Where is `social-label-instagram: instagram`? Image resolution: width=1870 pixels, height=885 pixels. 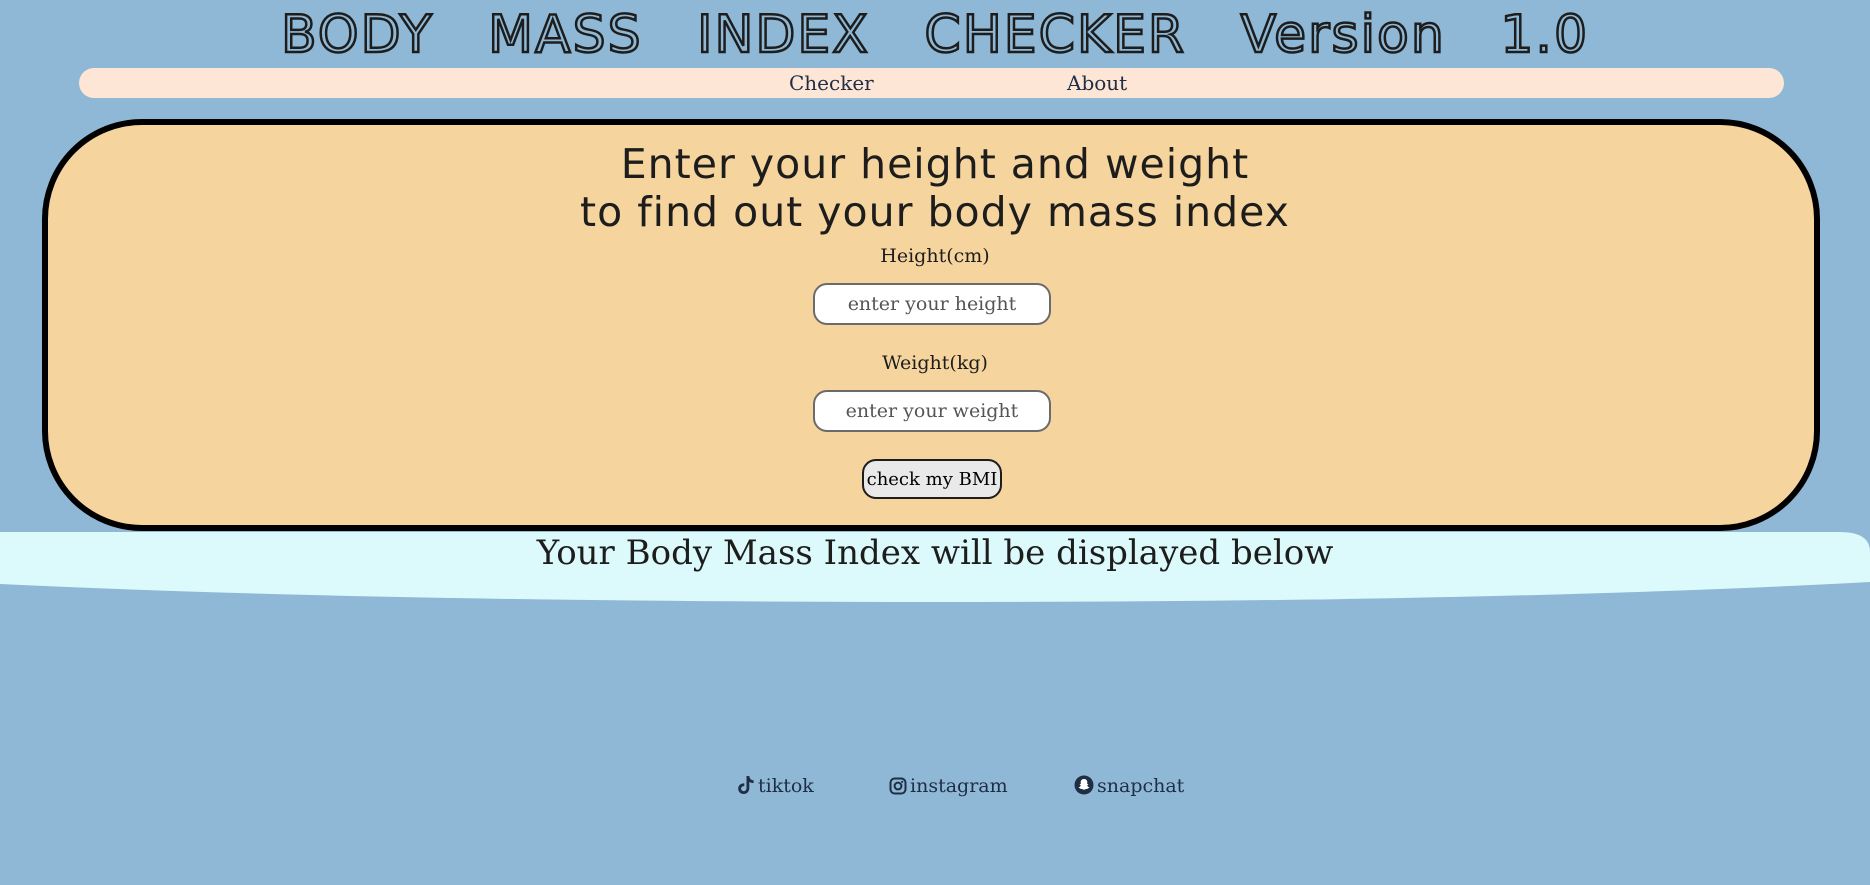 social-label-instagram: instagram is located at coordinates (959, 786).